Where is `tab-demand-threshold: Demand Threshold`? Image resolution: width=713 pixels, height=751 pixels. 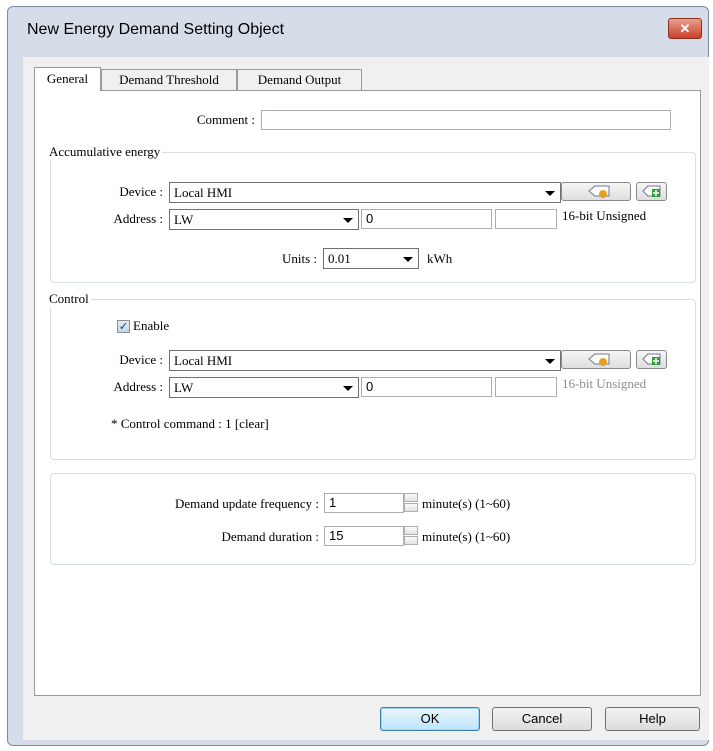 tab-demand-threshold: Demand Threshold is located at coordinates (169, 79).